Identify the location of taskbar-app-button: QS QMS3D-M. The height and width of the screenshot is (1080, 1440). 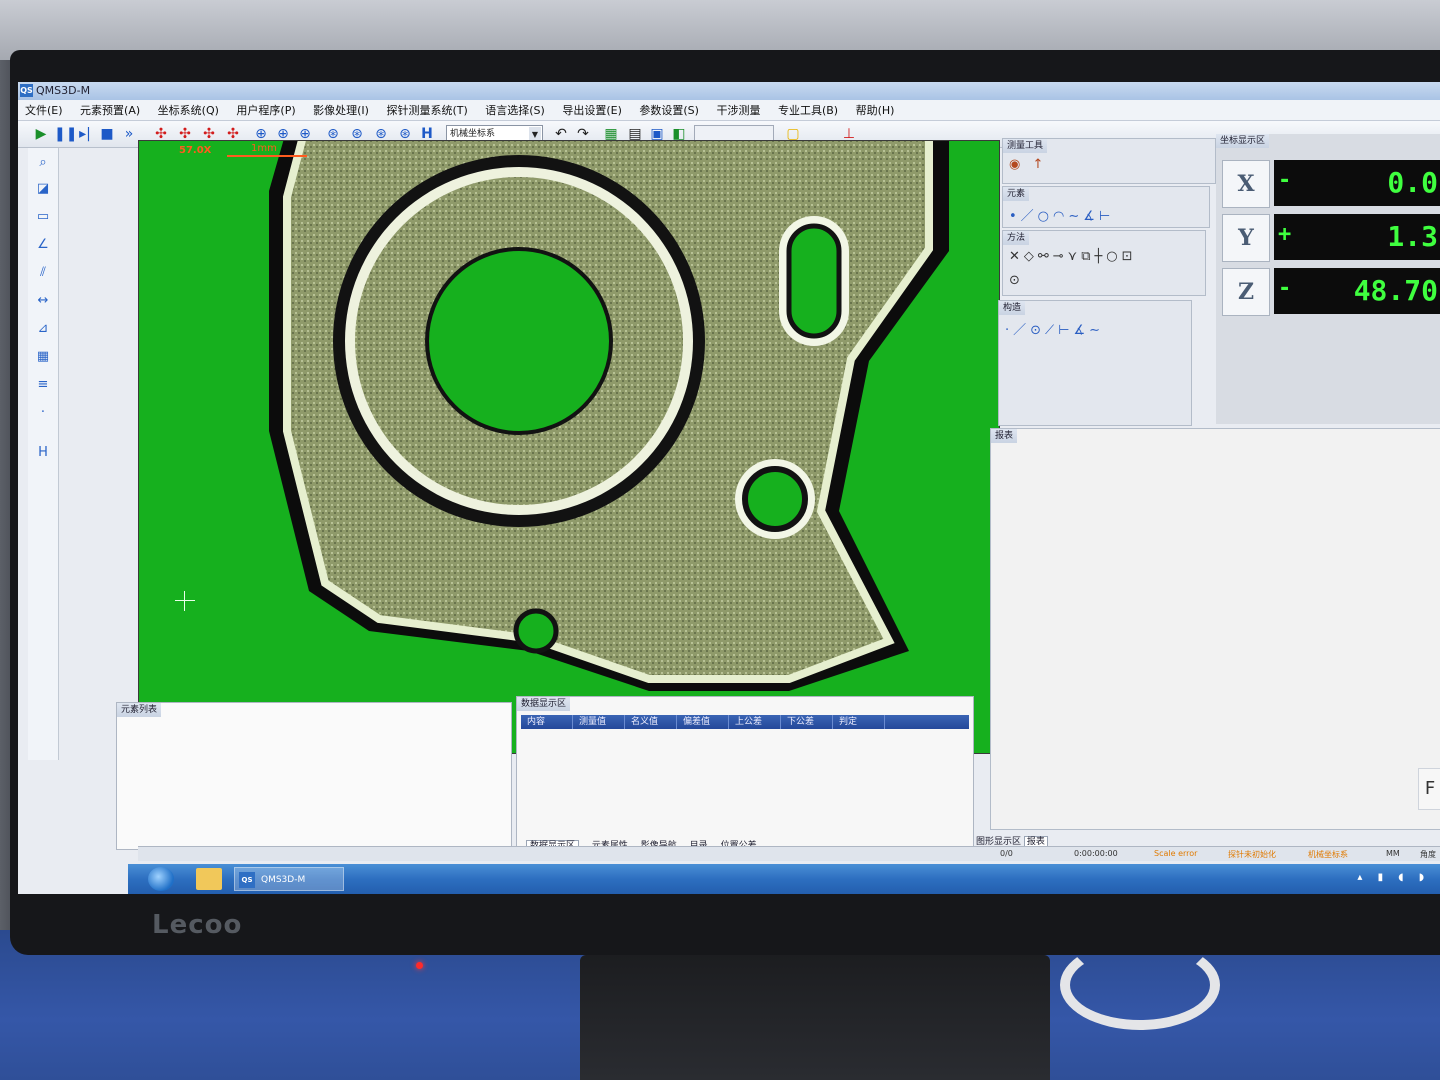
(289, 879).